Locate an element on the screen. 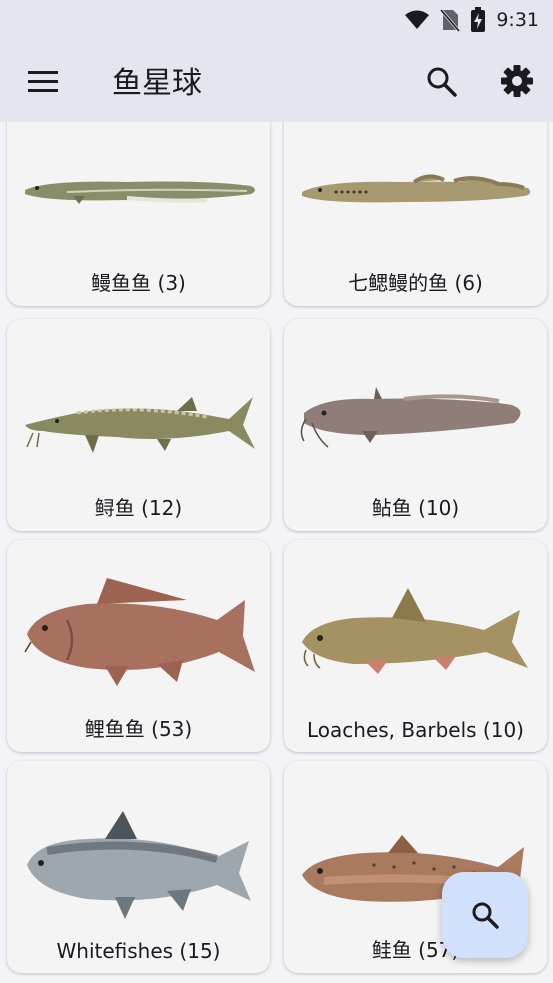 The width and height of the screenshot is (553, 983). search-fab is located at coordinates (485, 915).